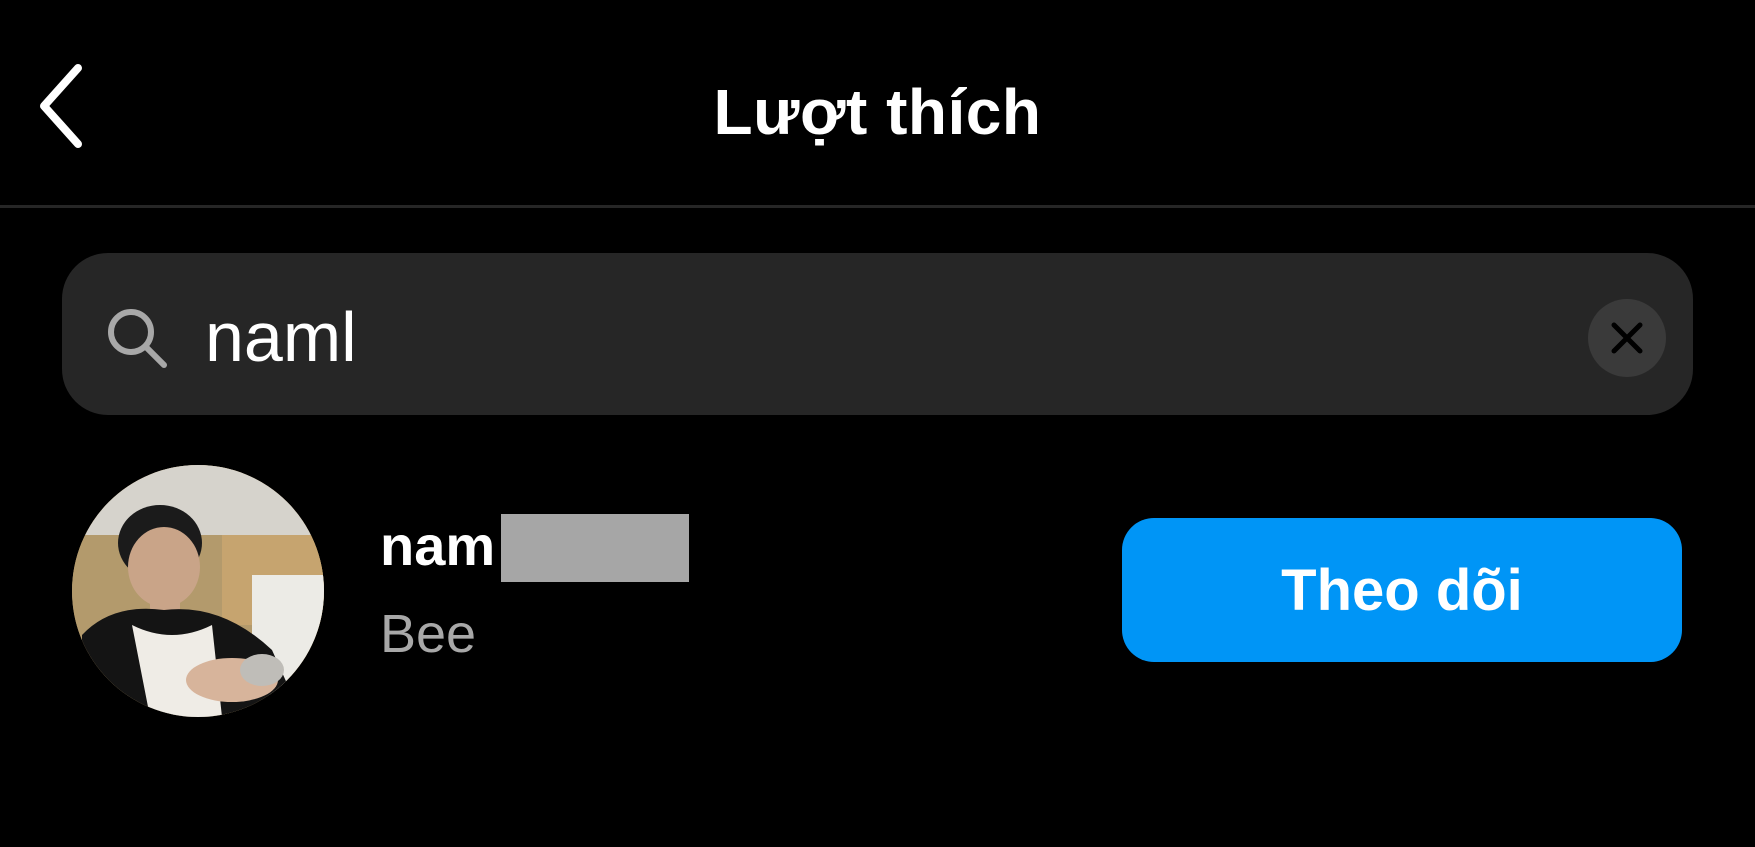  What do you see at coordinates (437, 546) in the screenshot?
I see `username: nam` at bounding box center [437, 546].